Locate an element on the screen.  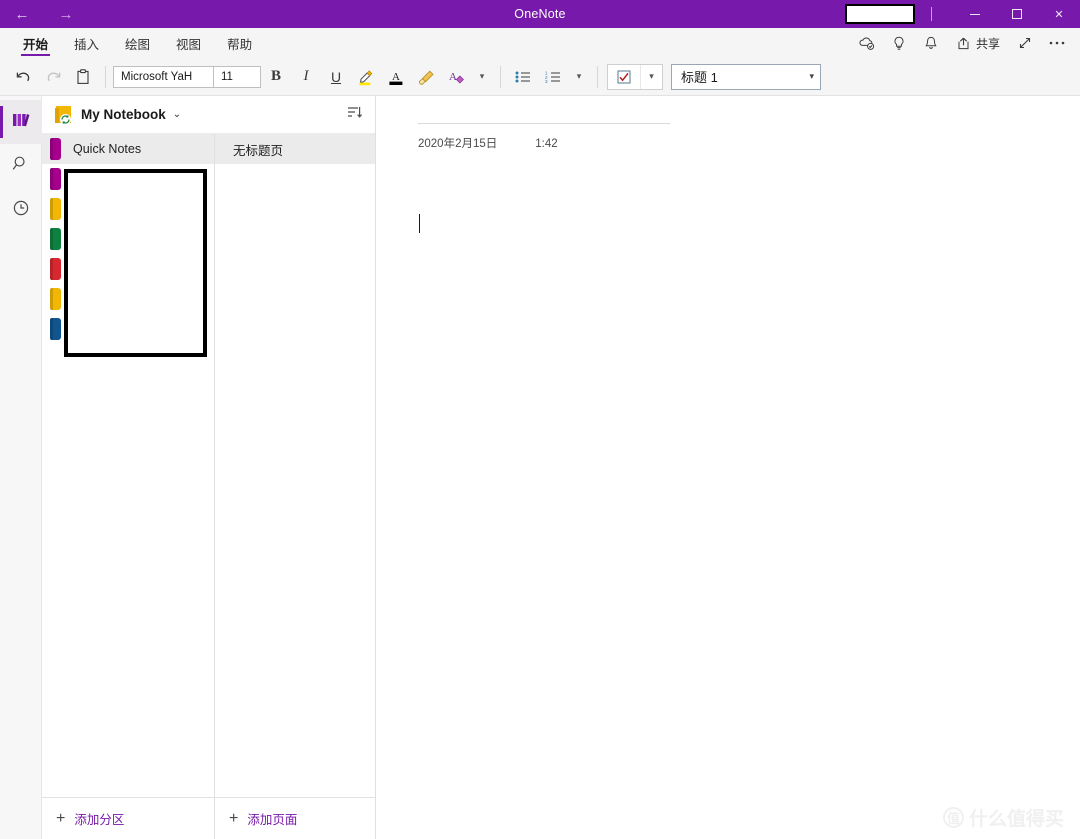
redacted-section-names-box is located at coordinates (135, 263).